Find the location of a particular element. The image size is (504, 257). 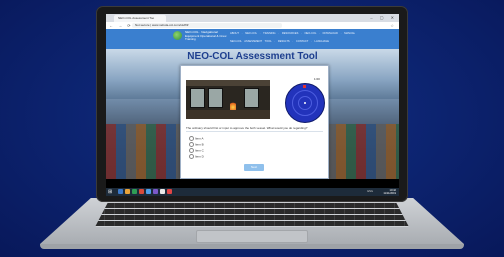

navigation-icons: ← → ⟳ is located at coordinates (121, 25).